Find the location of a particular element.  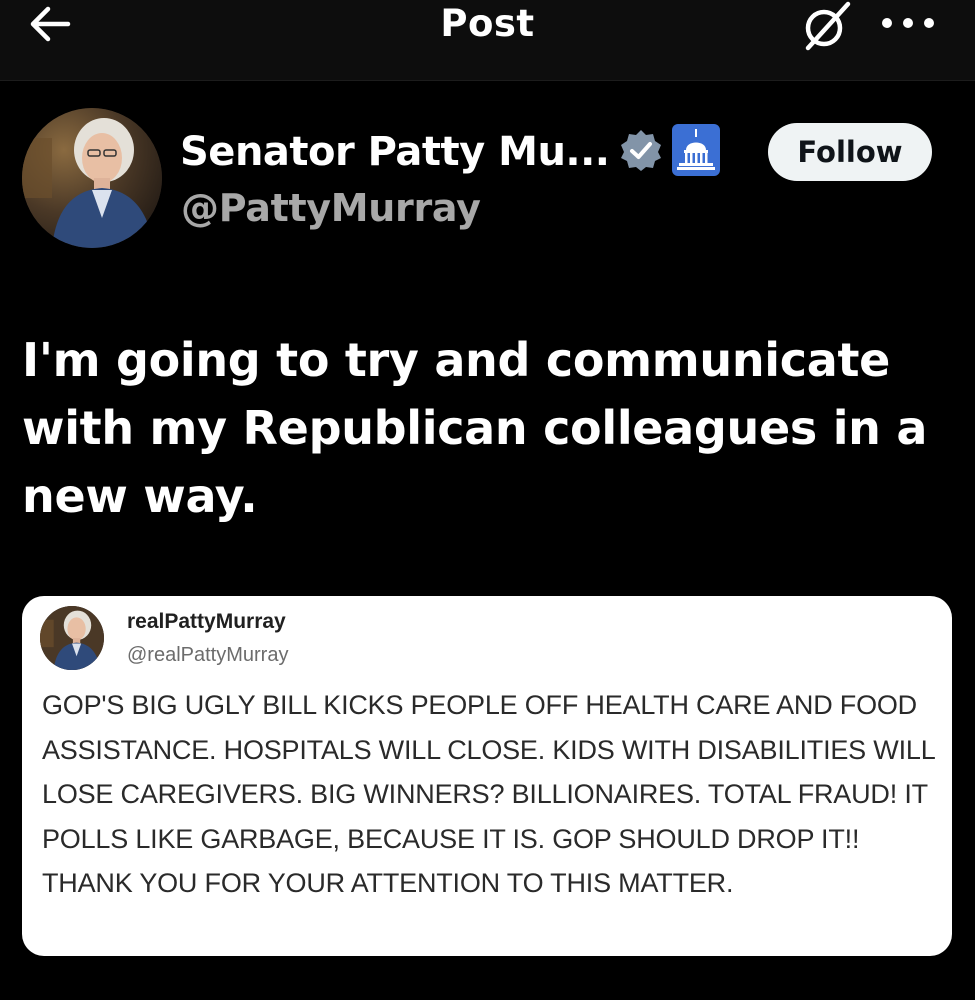

verified-badge-icon is located at coordinates (641, 152).